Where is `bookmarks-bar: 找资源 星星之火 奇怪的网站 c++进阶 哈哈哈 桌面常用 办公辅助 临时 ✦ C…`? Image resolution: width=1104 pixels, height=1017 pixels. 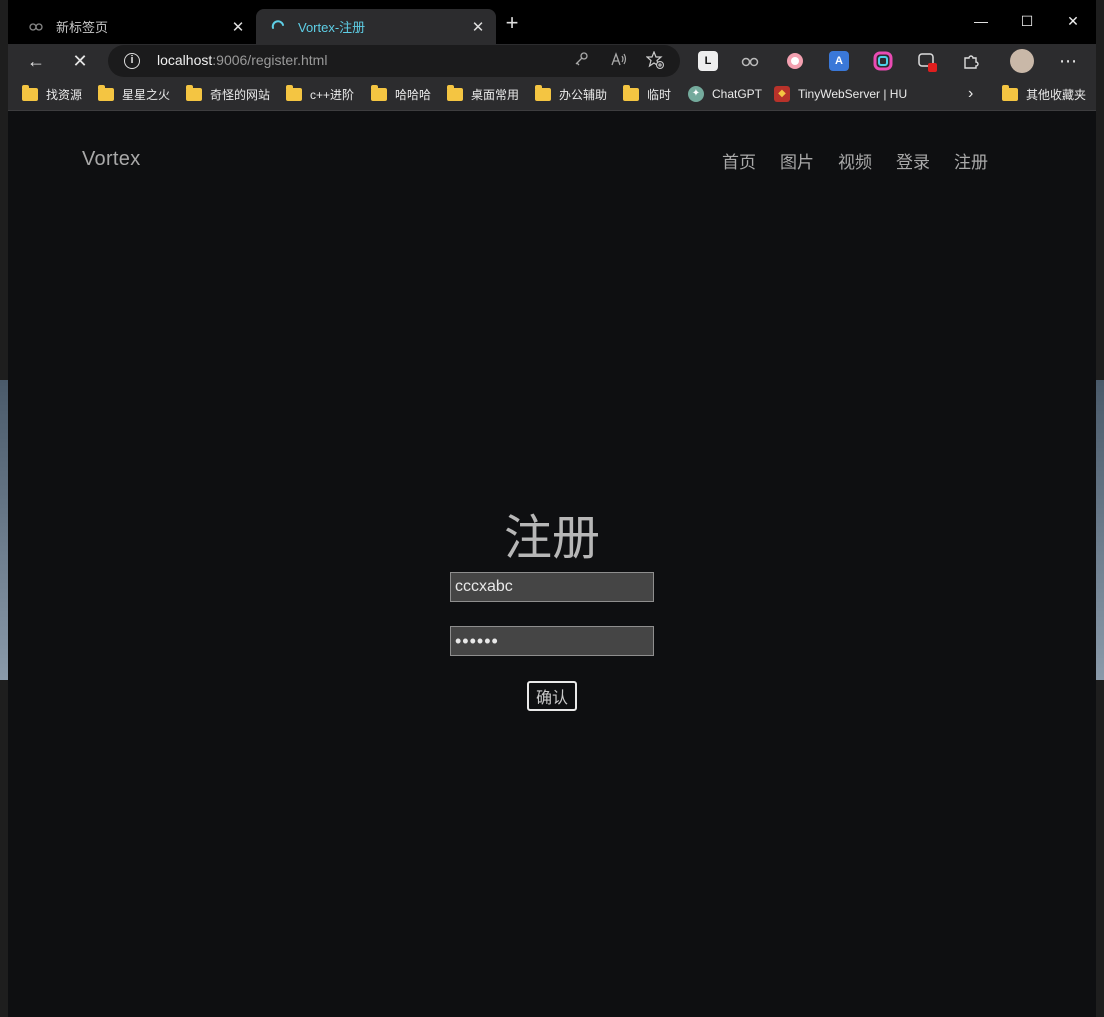
bookmarks-bar: 找资源 星星之火 奇怪的网站 c++进阶 哈哈哈 桌面常用 办公辅助 临时 ✦ C… is located at coordinates (552, 94).